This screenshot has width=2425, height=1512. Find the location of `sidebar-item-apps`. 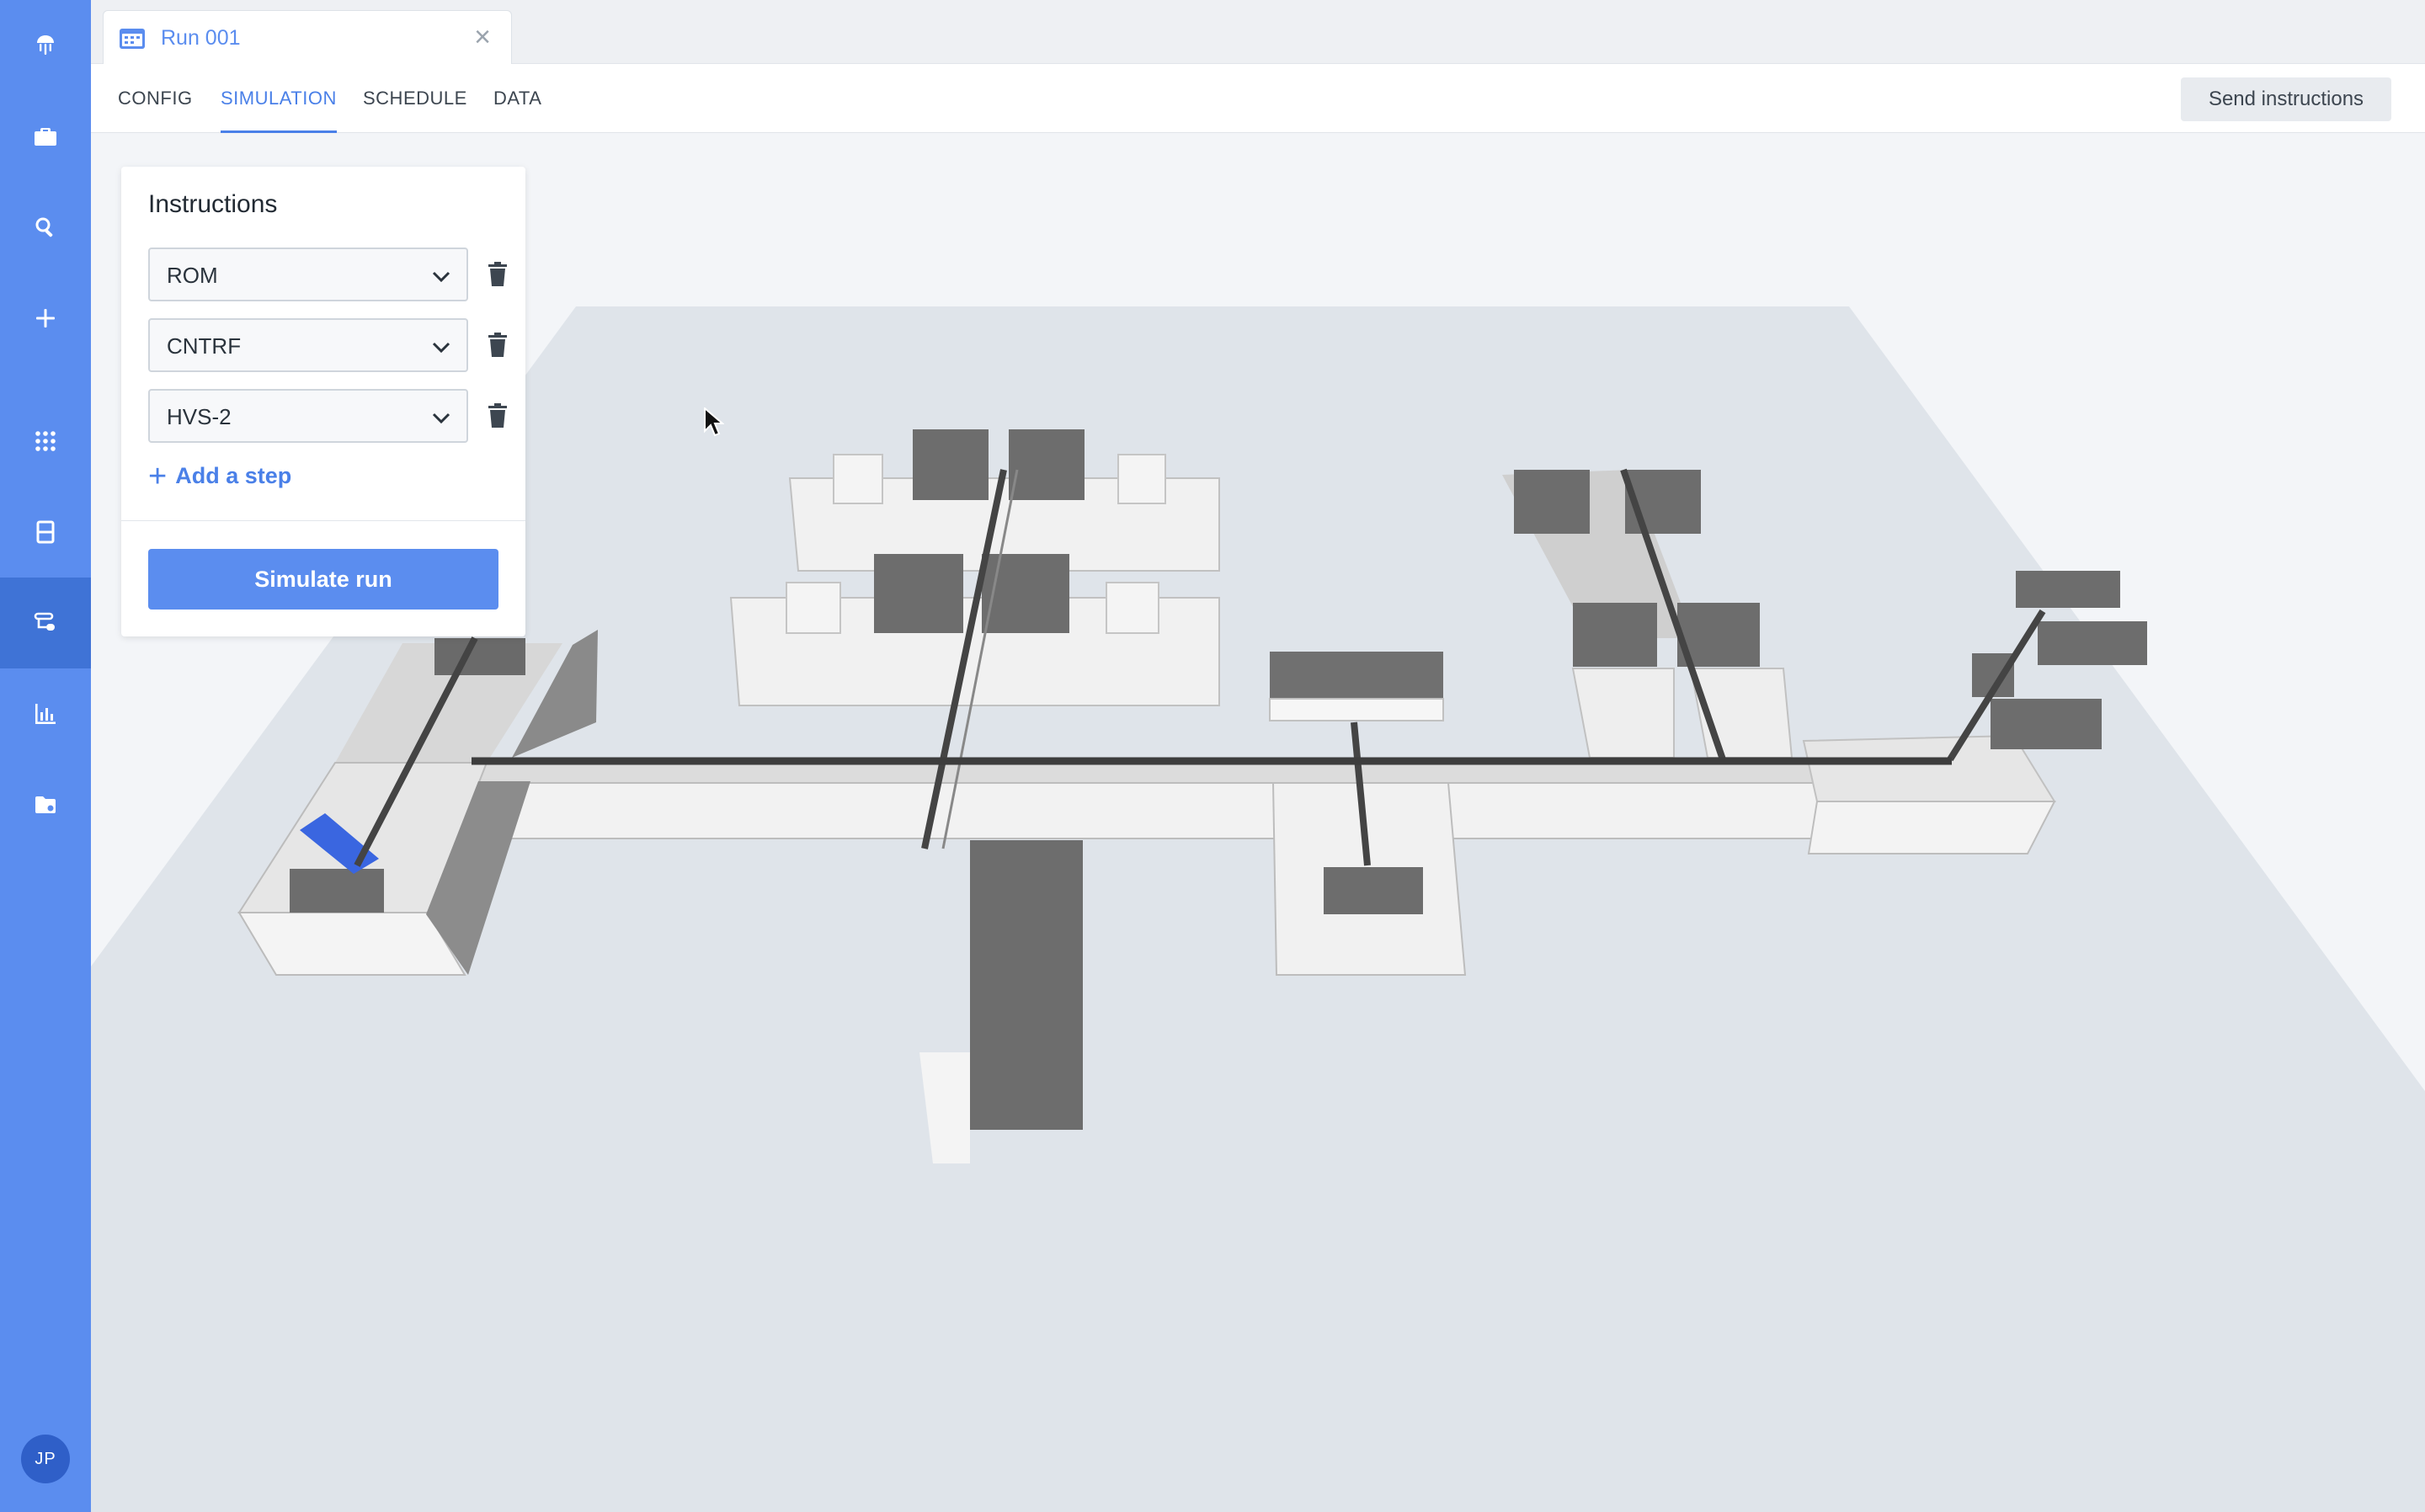

sidebar-item-apps is located at coordinates (45, 442).